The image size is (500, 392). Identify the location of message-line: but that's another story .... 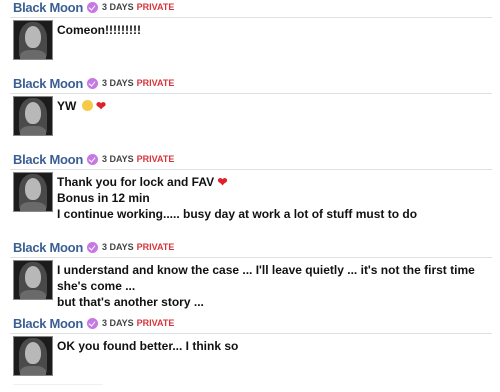
(130, 302).